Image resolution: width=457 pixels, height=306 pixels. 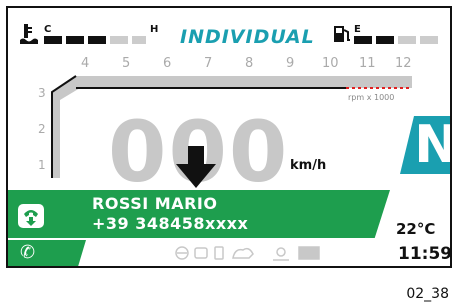 I want to click on rpm-tick-label: 8, so click(x=249, y=63).